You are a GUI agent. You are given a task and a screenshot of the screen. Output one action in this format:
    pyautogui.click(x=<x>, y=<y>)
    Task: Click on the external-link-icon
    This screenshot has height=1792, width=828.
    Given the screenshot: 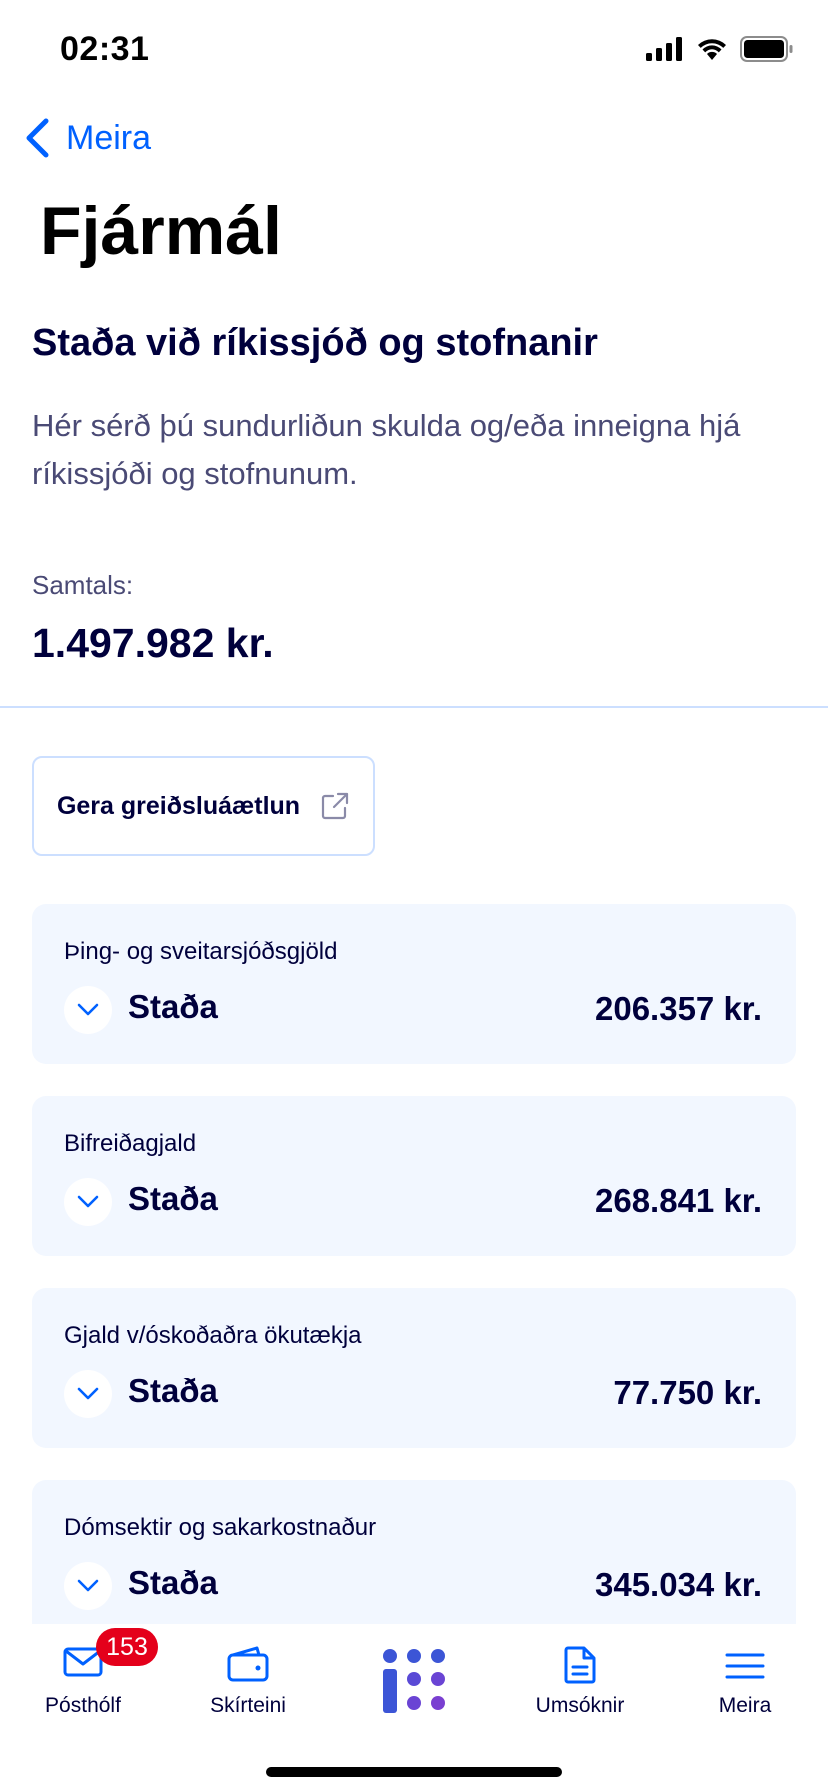 What is the action you would take?
    pyautogui.click(x=335, y=806)
    